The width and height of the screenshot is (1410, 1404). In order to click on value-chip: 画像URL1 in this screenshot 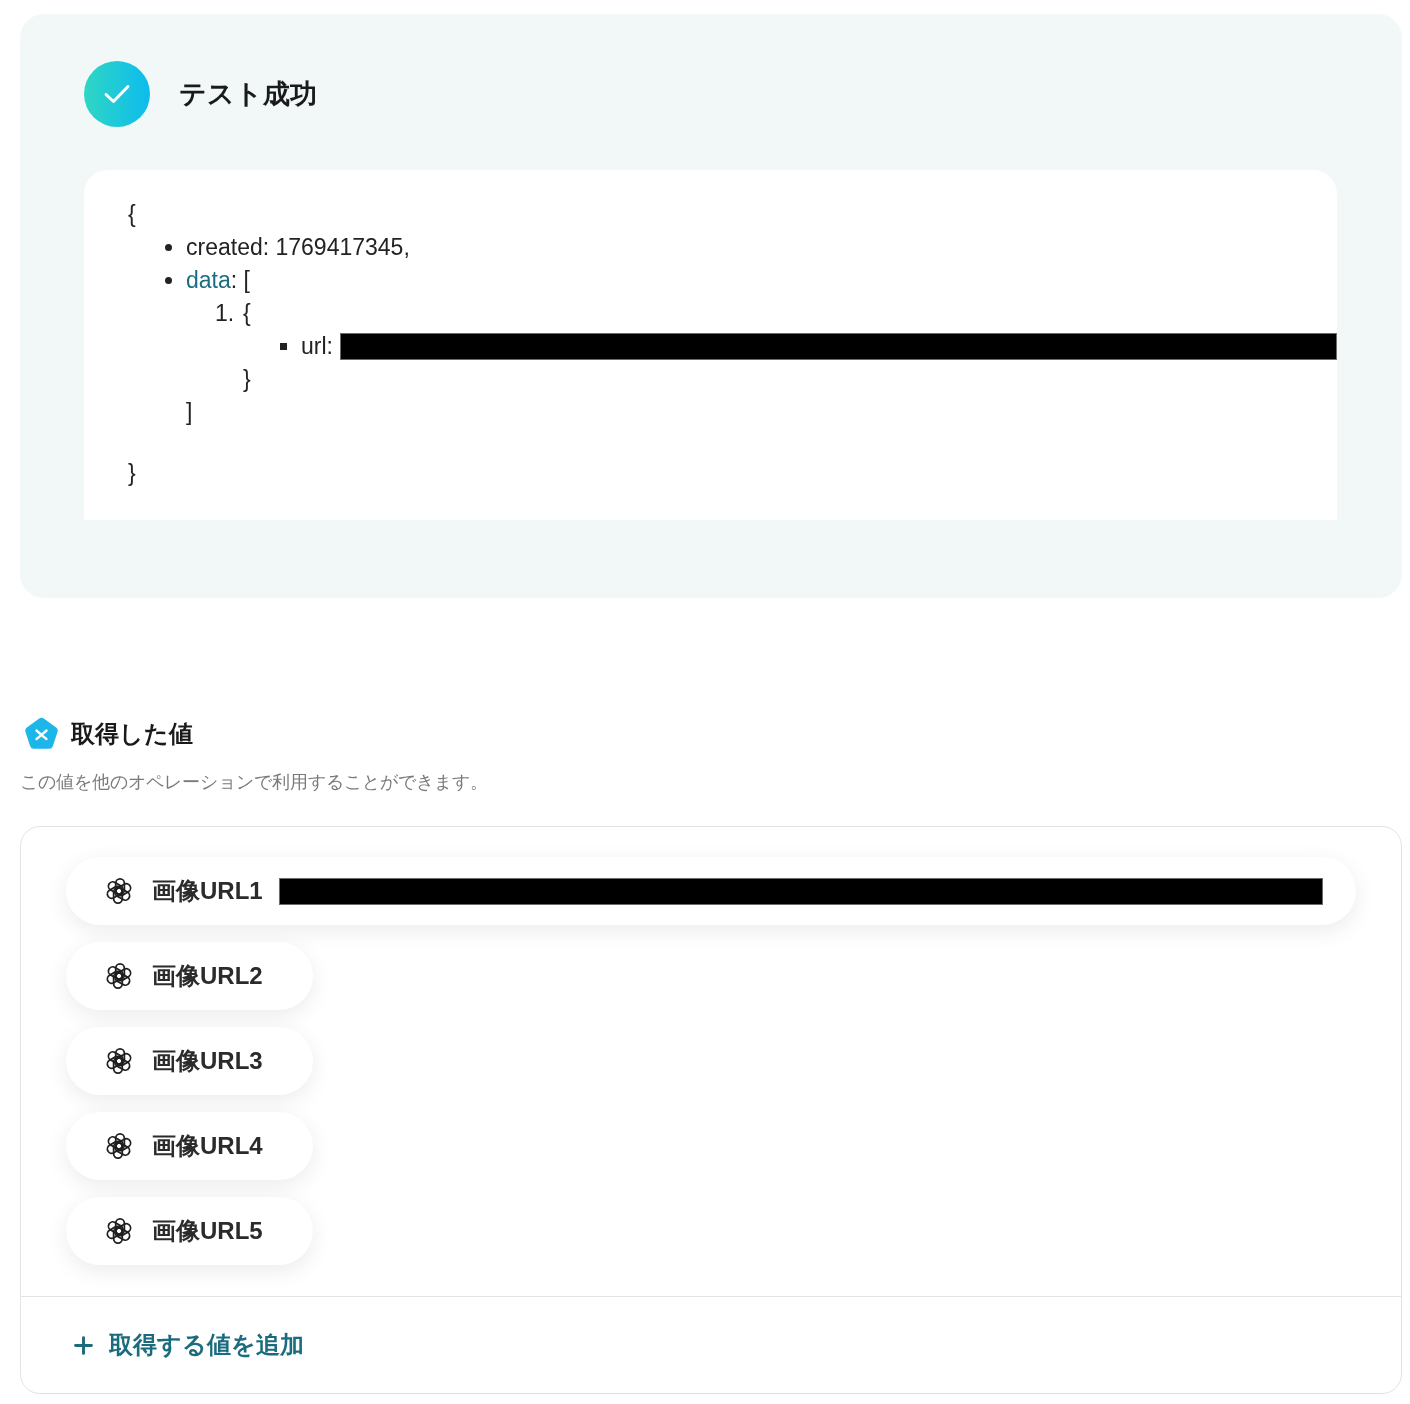, I will do `click(711, 891)`.